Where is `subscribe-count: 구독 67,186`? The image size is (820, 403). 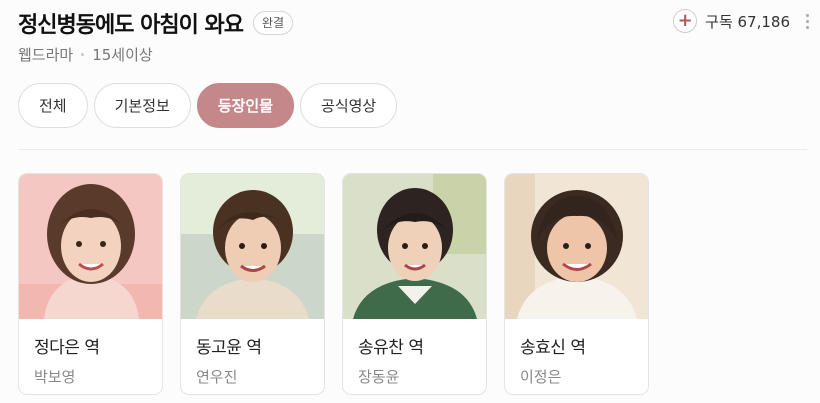
subscribe-count: 구독 67,186 is located at coordinates (747, 21).